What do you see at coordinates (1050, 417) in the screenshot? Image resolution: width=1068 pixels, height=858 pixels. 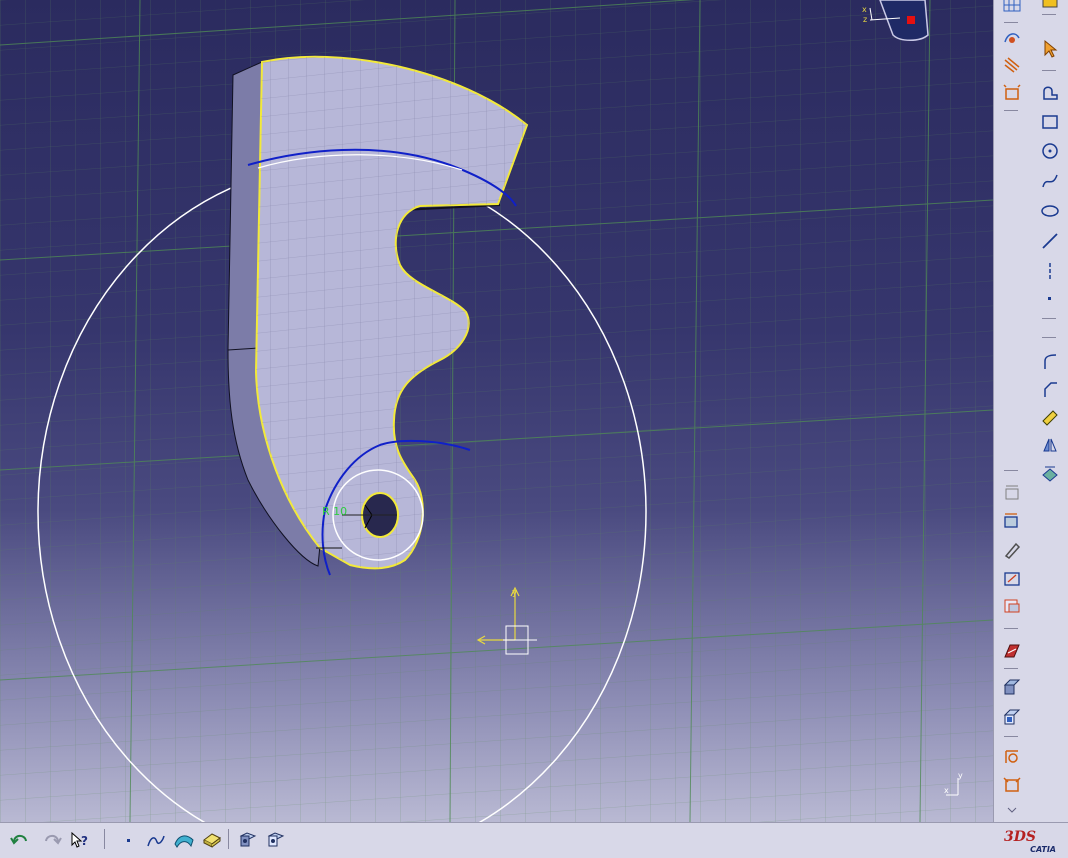 I see `trim-icon` at bounding box center [1050, 417].